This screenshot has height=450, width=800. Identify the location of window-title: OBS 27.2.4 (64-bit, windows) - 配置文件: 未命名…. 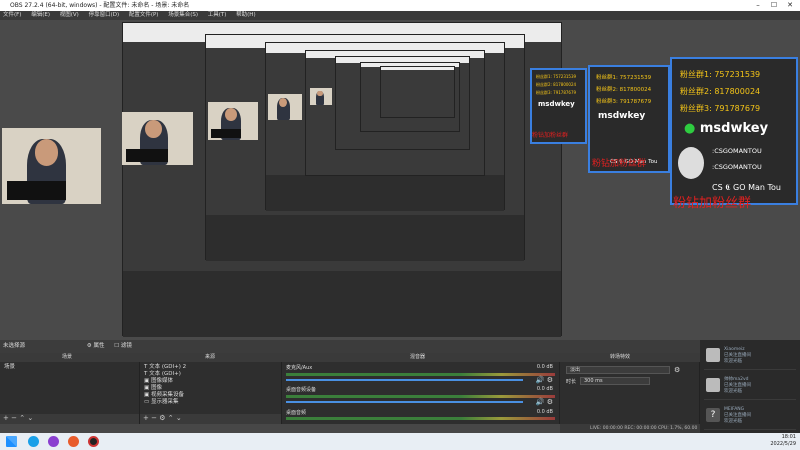
(100, 5).